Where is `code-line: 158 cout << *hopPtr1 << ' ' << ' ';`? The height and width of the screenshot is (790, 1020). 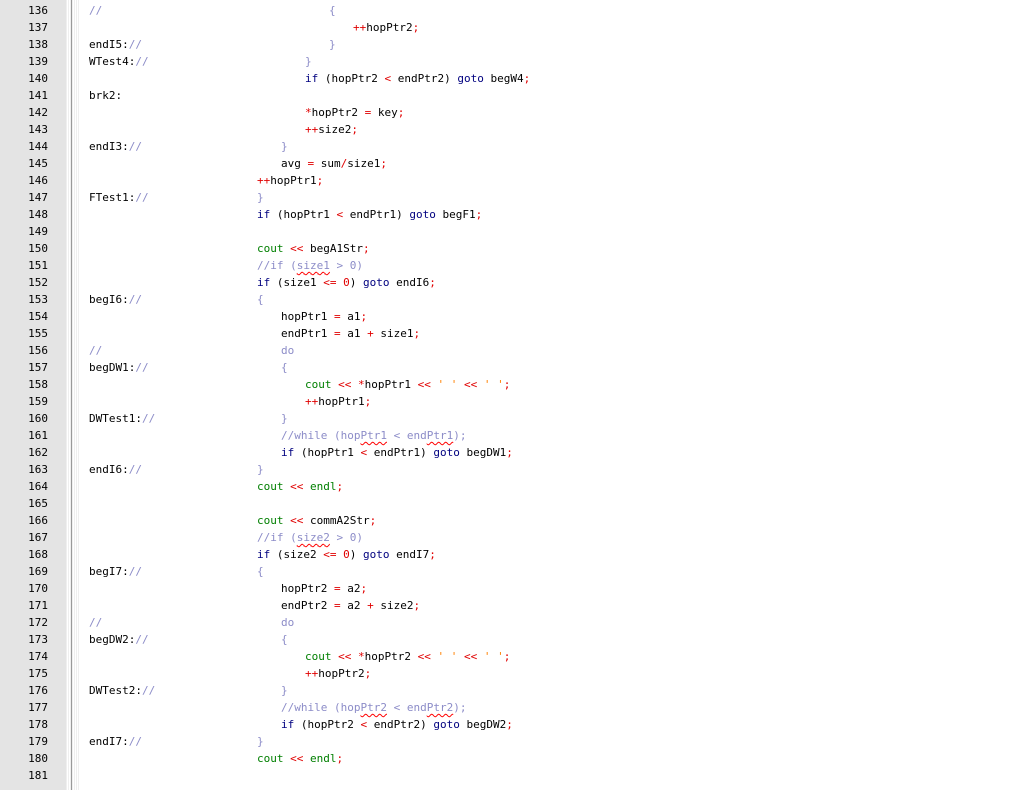
code-line: 158 cout << *hopPtr1 << ' ' << ' '; is located at coordinates (510, 384).